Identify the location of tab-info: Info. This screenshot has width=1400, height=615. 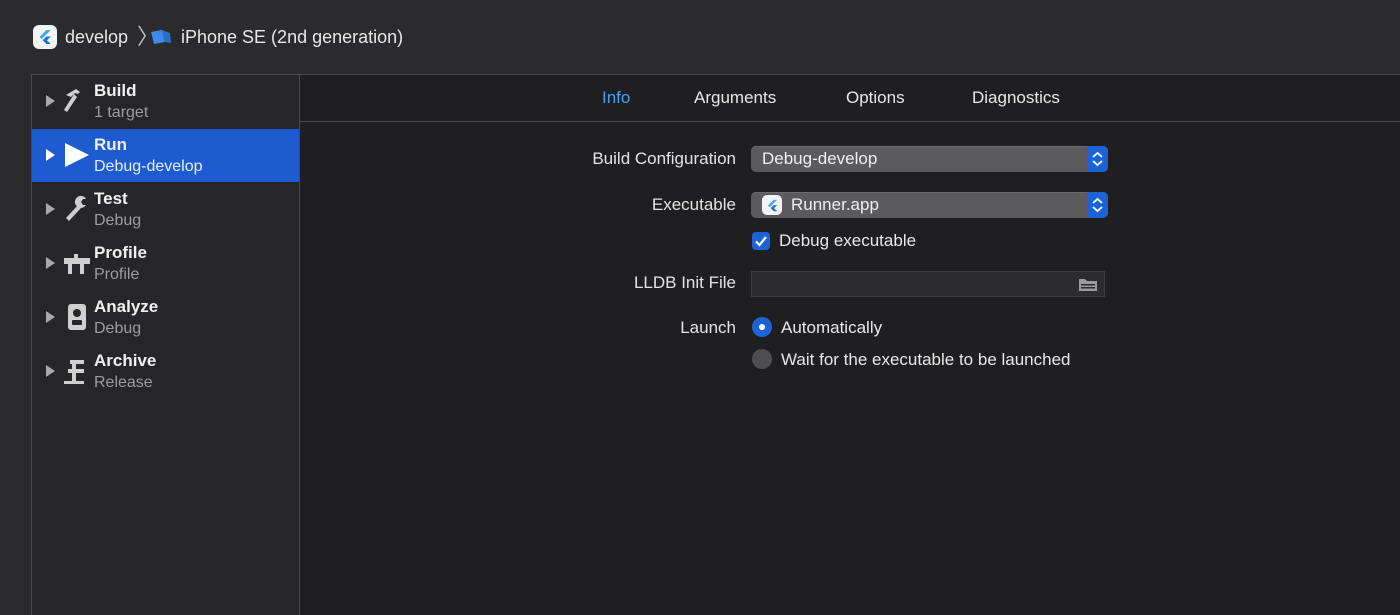
(616, 98).